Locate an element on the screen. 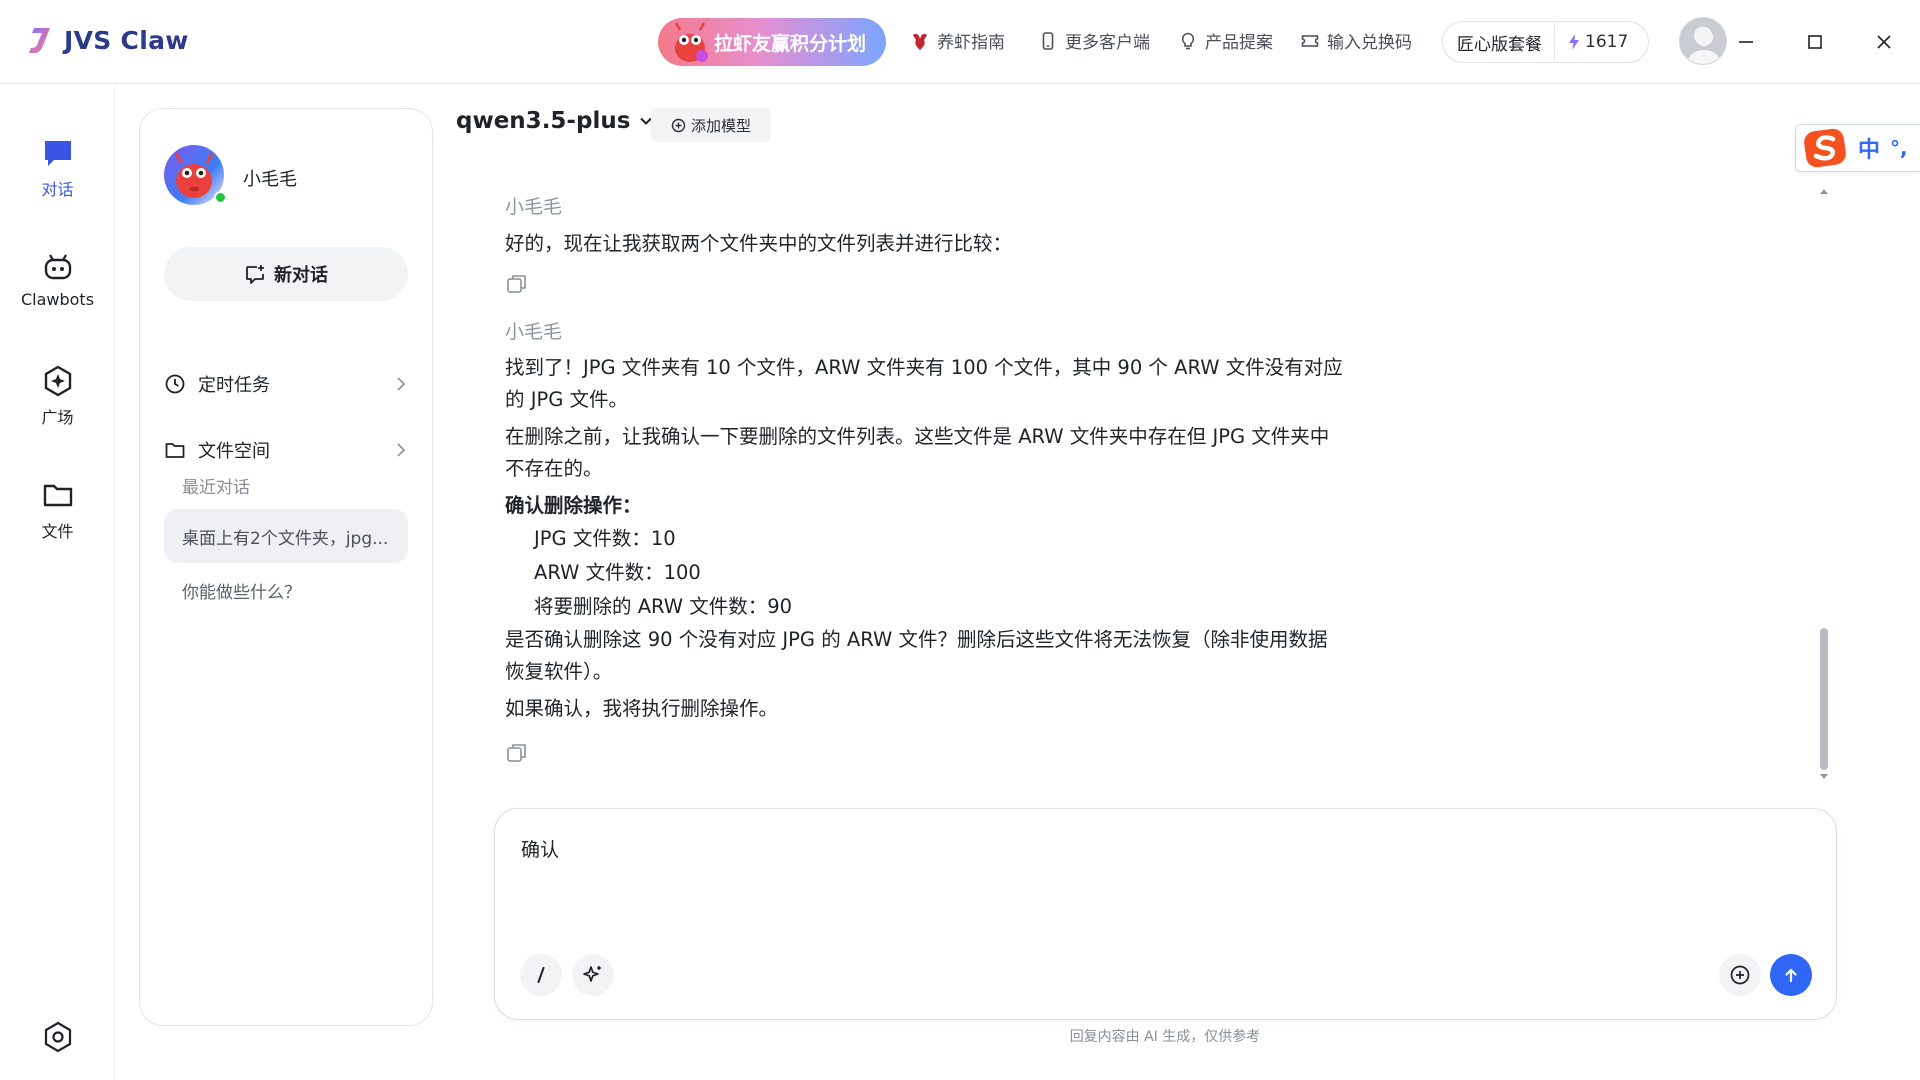 The height and width of the screenshot is (1080, 1920). scroll-down-arrow-icon is located at coordinates (1824, 777).